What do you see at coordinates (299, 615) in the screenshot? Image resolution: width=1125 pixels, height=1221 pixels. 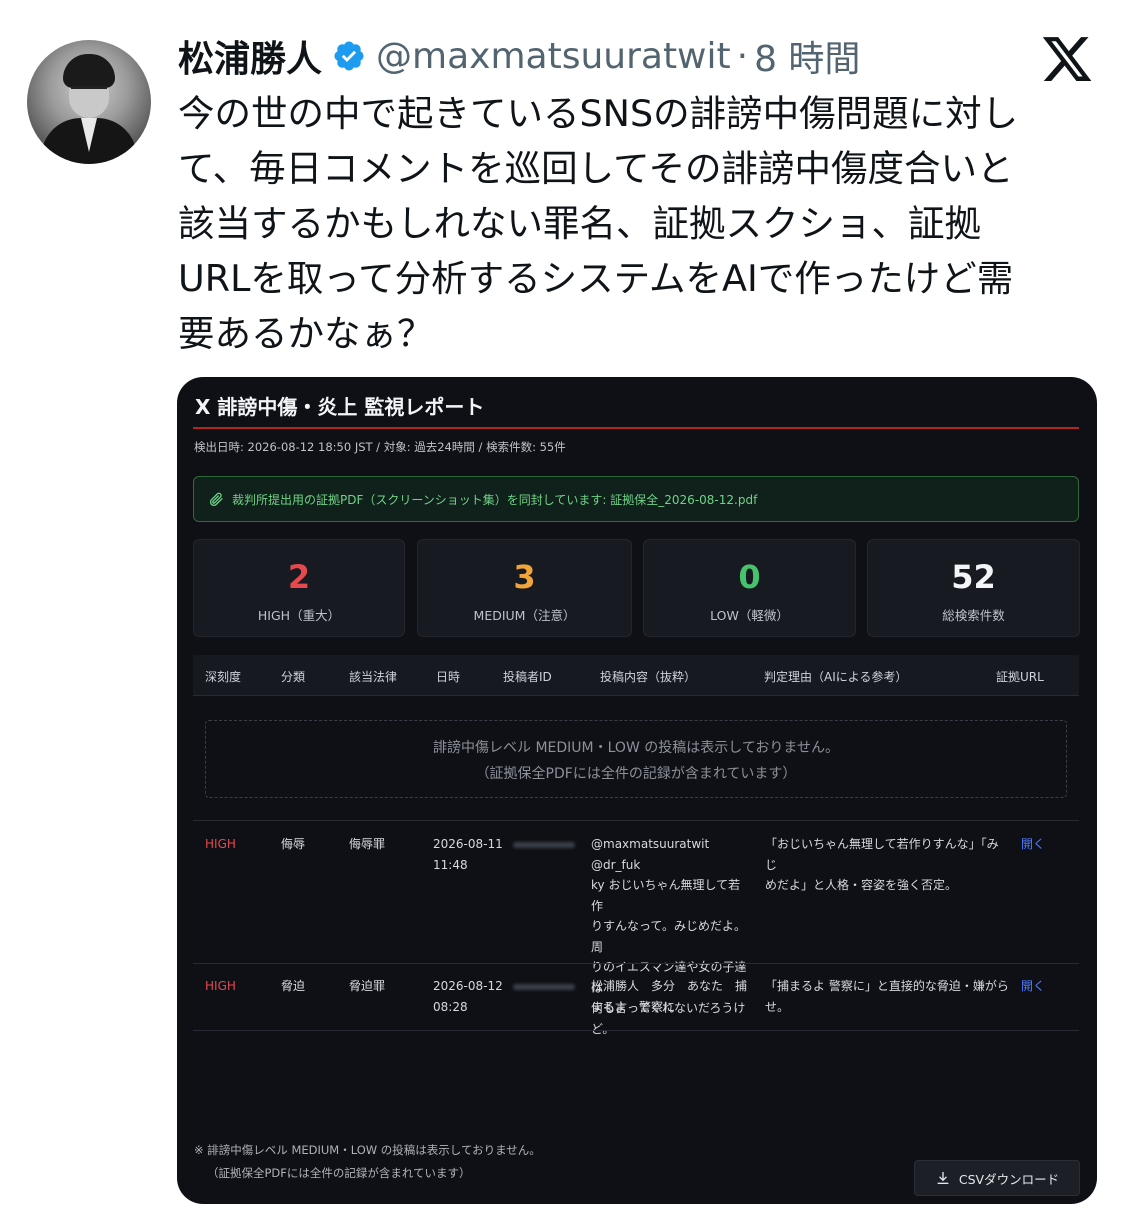 I see `stat-label: HIGH（重大）` at bounding box center [299, 615].